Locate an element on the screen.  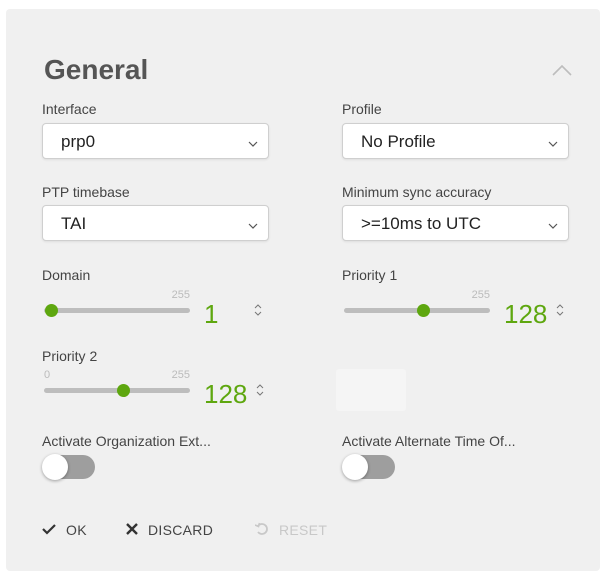
reset-button: RESET is located at coordinates (291, 530).